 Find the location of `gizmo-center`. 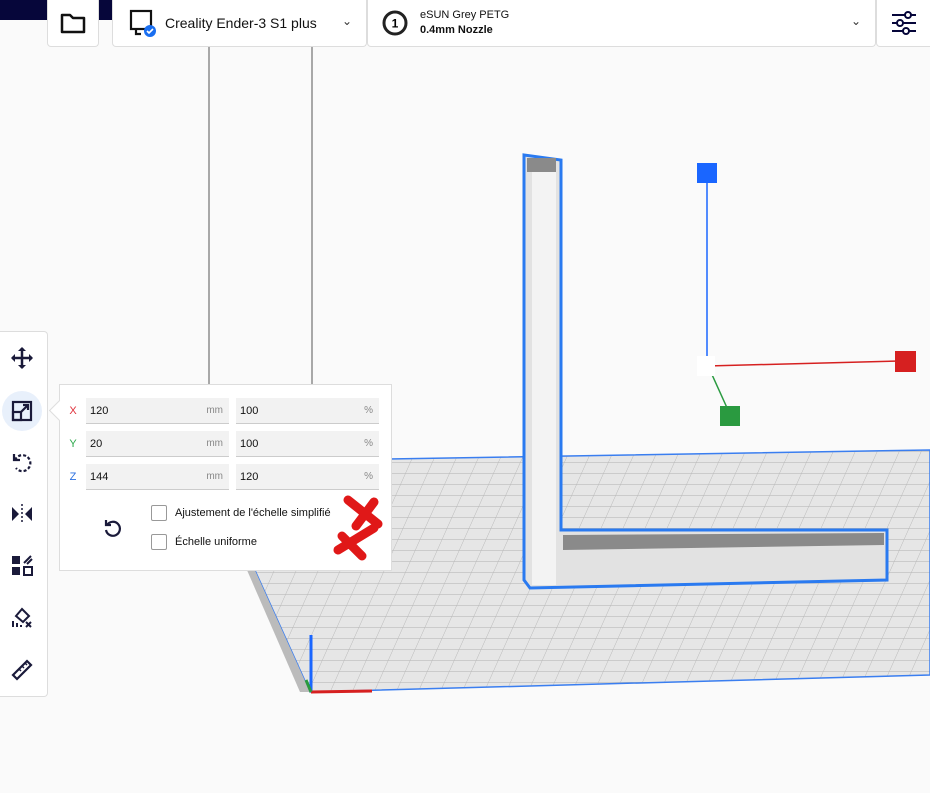

gizmo-center is located at coordinates (706, 366).